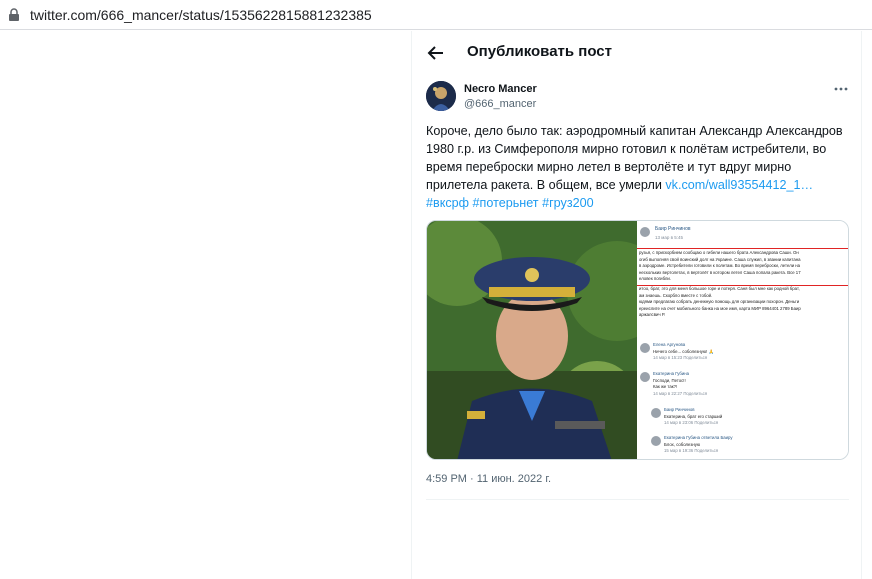 The image size is (872, 579). What do you see at coordinates (636, 53) in the screenshot?
I see `page-header: Опубликовать пост` at bounding box center [636, 53].